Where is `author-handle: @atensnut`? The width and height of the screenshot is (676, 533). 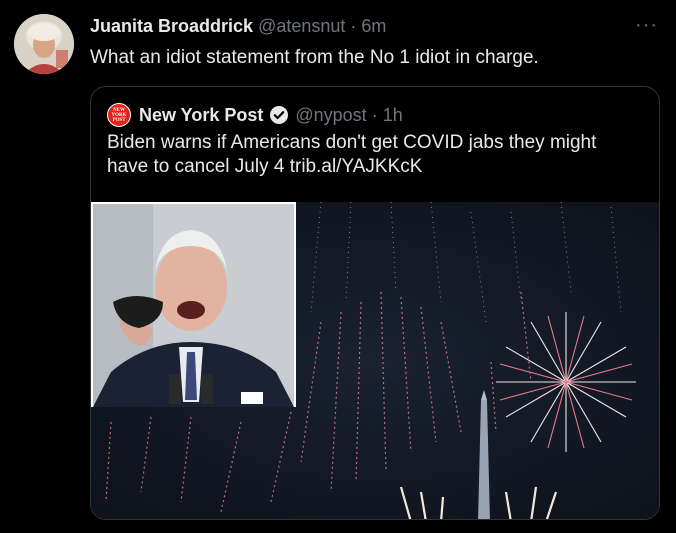
author-handle: @atensnut is located at coordinates (301, 26).